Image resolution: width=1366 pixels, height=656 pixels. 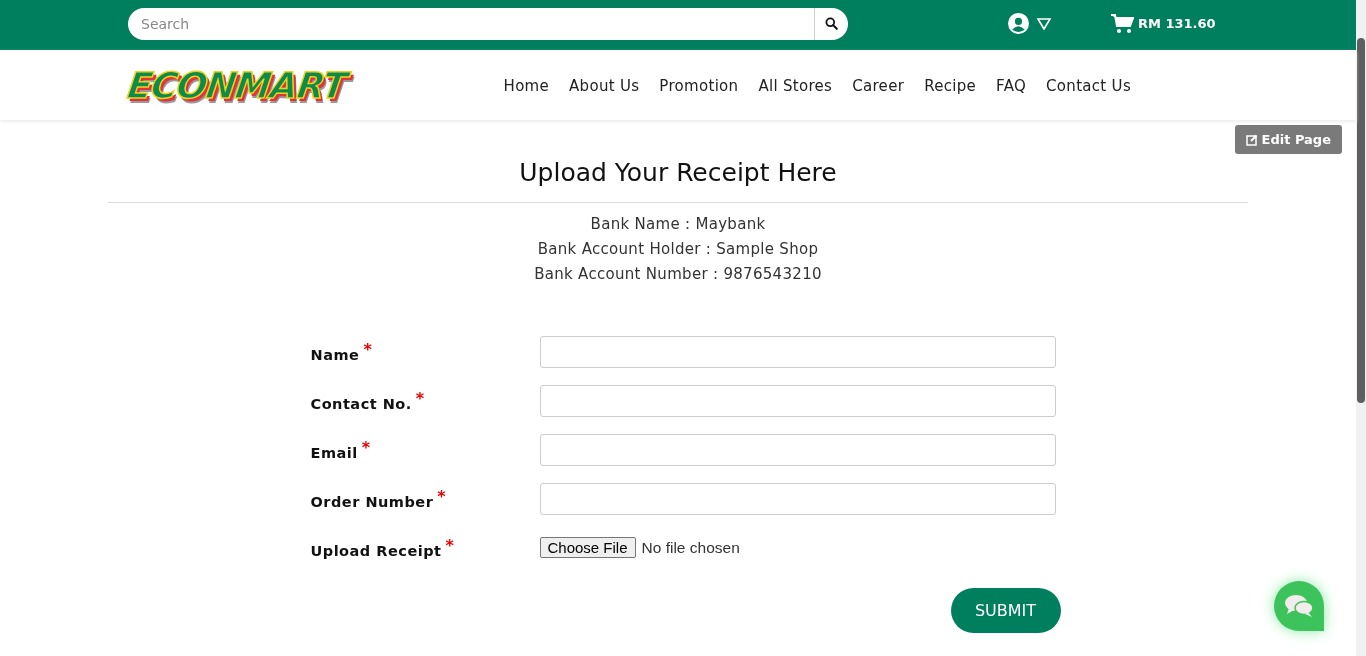 I want to click on nav-link: Contact Us, so click(x=1088, y=86).